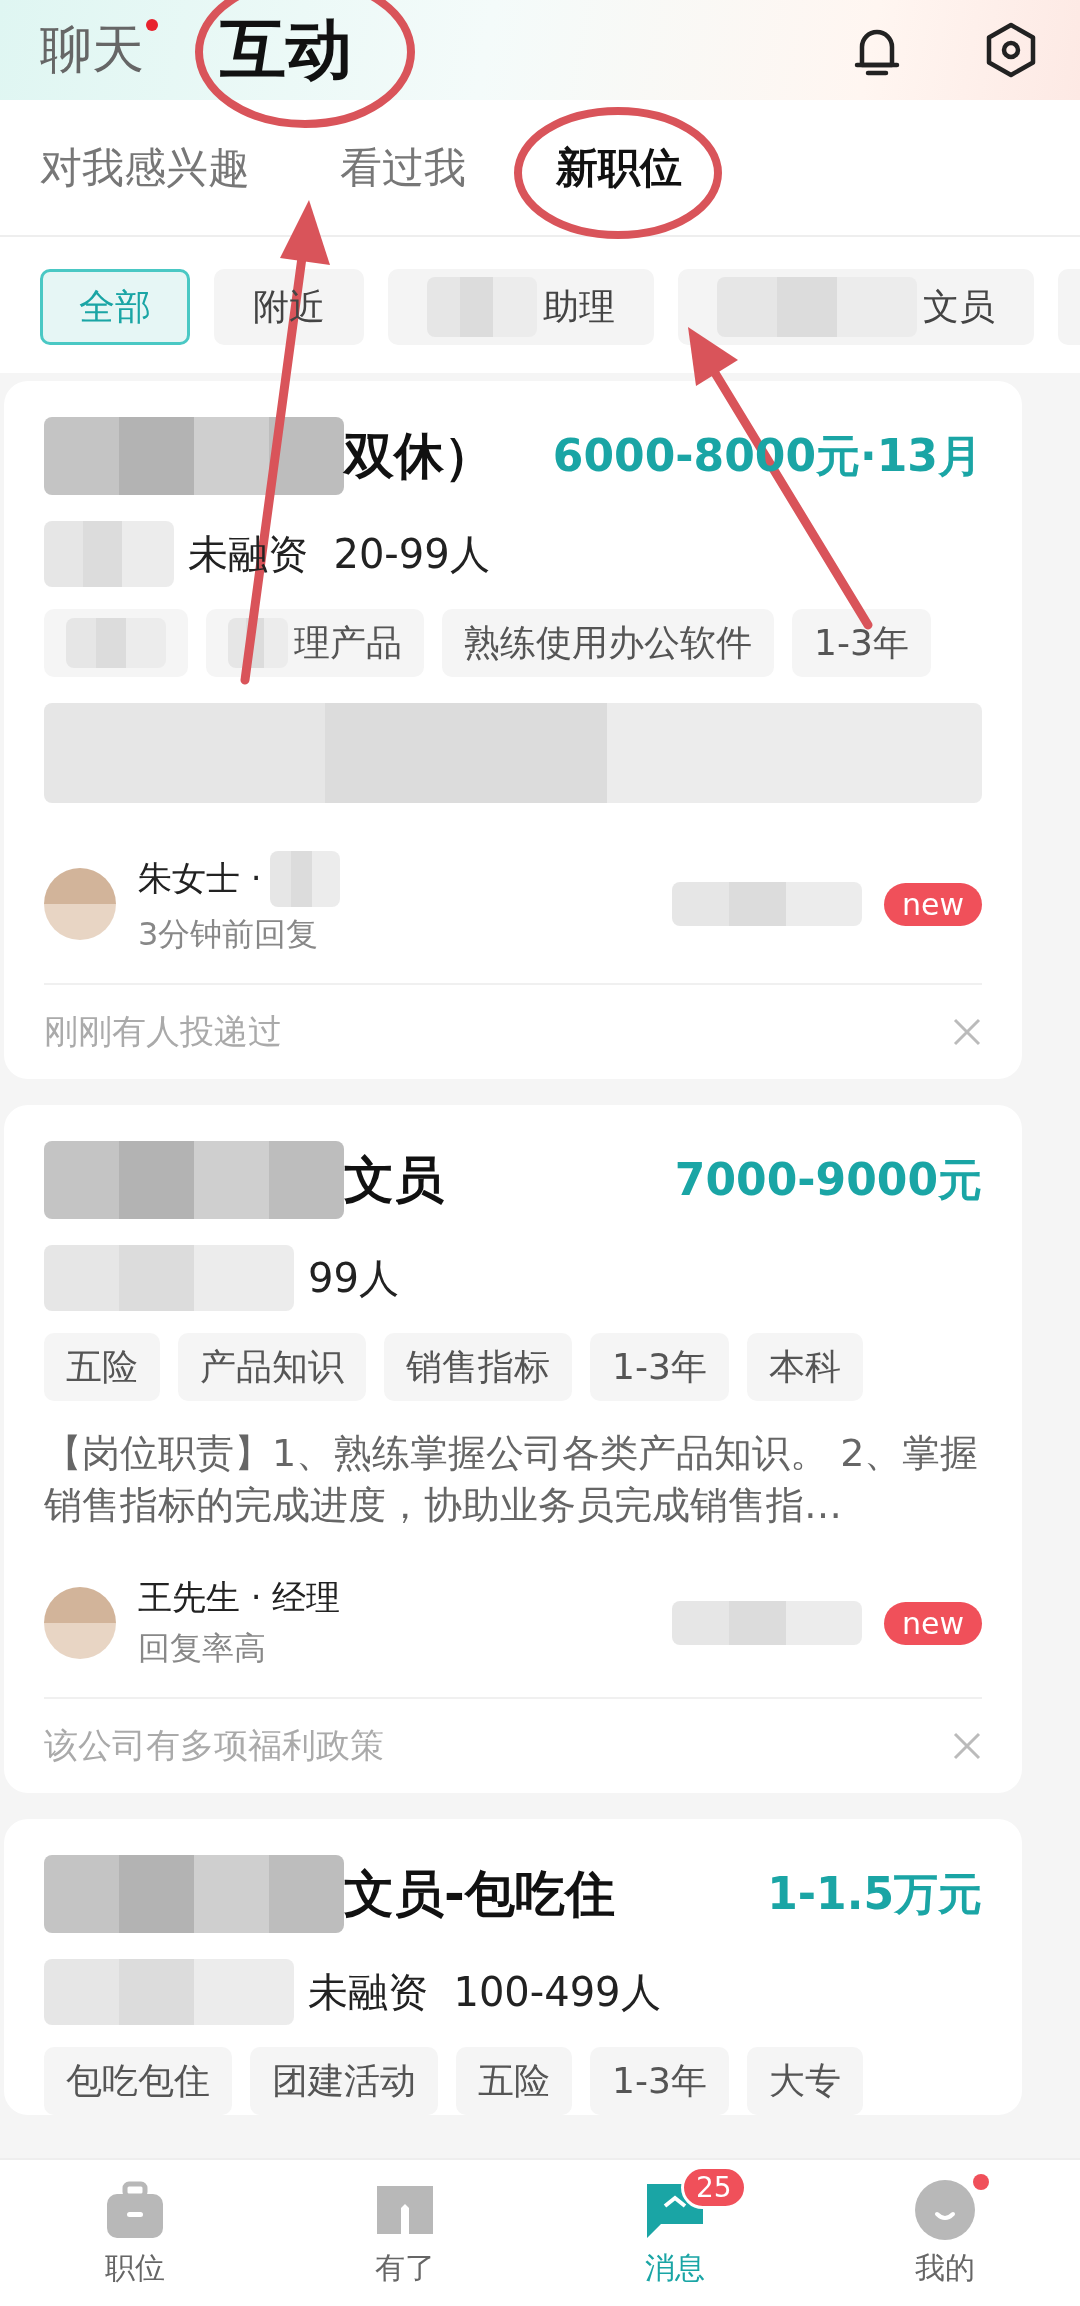  What do you see at coordinates (200, 878) in the screenshot?
I see `recruiter-name: 朱女士 ·` at bounding box center [200, 878].